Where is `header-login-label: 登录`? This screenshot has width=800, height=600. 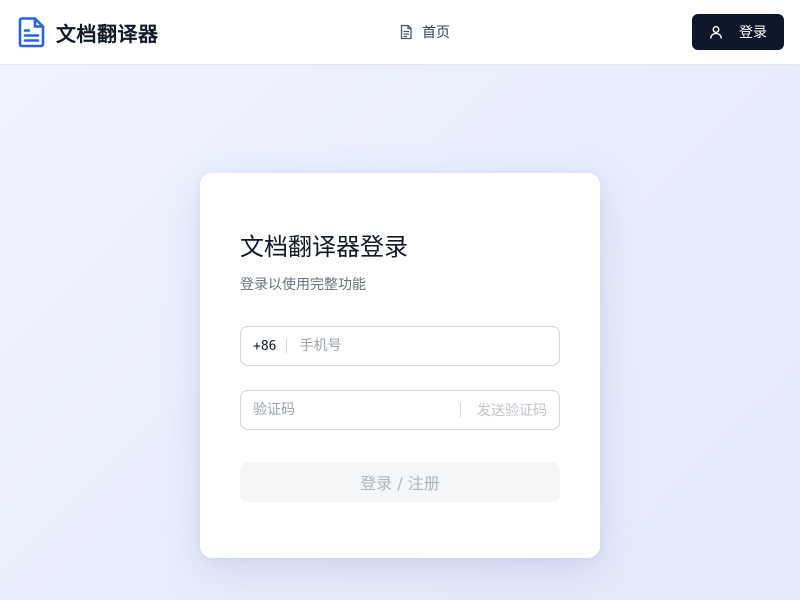
header-login-label: 登录 is located at coordinates (753, 33).